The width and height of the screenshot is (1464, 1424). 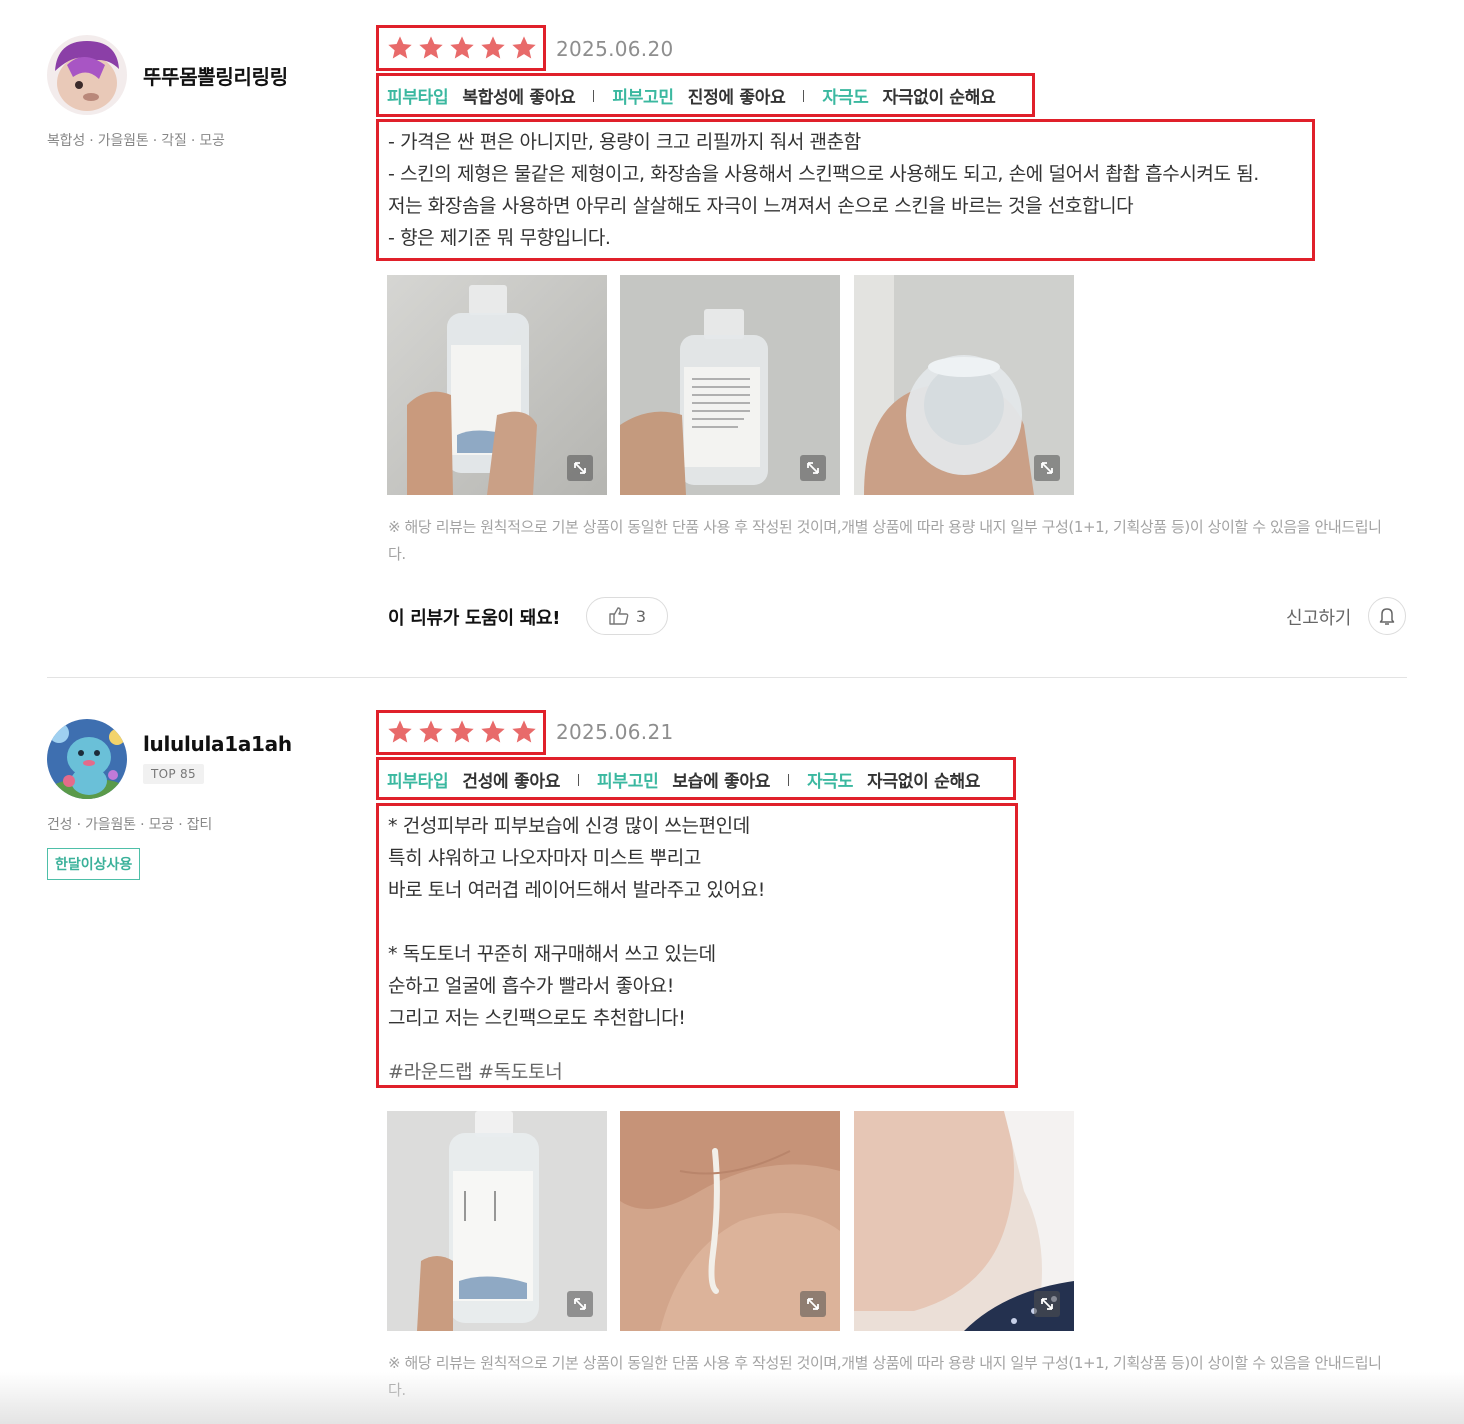 I want to click on report-label: 신고하기, so click(x=1318, y=617).